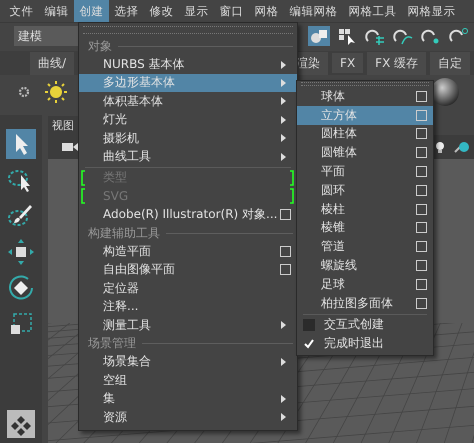 The width and height of the screenshot is (474, 443). What do you see at coordinates (365, 265) in the screenshot?
I see `menu-item: 螺旋线` at bounding box center [365, 265].